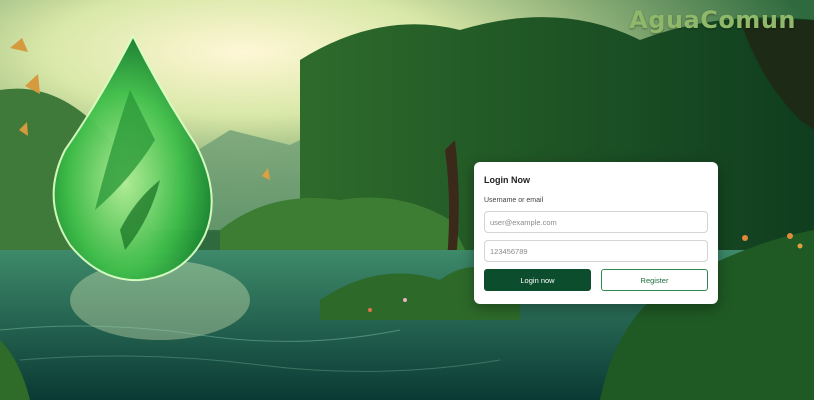  Describe the element at coordinates (596, 251) in the screenshot. I see `password-input` at that location.